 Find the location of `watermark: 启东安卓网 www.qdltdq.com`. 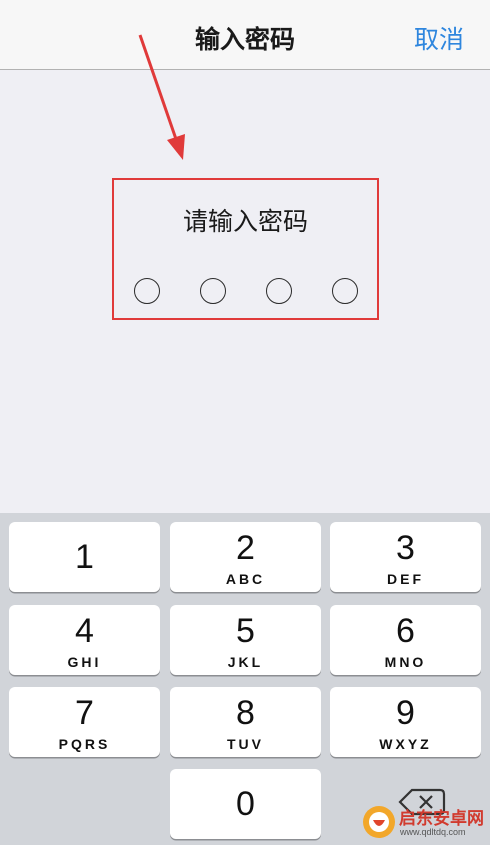

watermark: 启东安卓网 www.qdltdq.com is located at coordinates (422, 822).